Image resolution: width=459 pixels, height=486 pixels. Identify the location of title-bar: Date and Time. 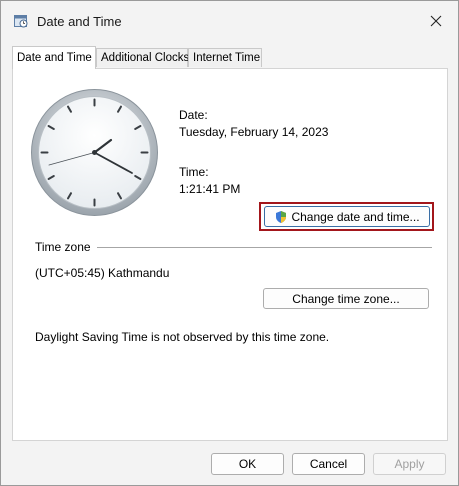
(229, 21).